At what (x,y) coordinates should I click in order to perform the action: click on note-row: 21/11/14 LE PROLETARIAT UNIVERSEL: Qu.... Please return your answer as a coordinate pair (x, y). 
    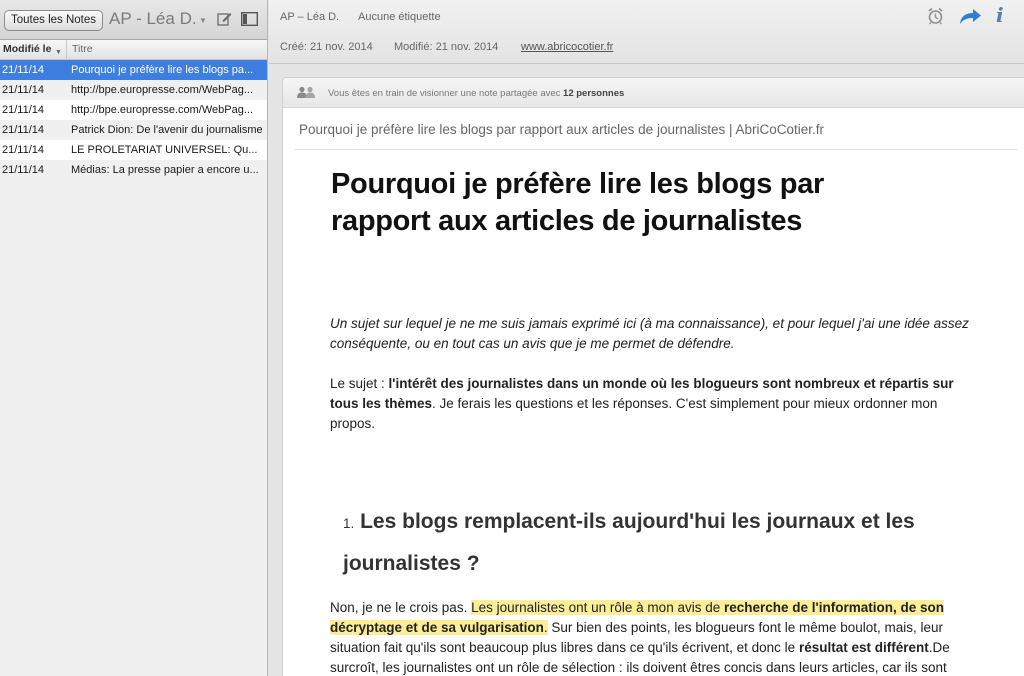
    Looking at the image, I should click on (133, 150).